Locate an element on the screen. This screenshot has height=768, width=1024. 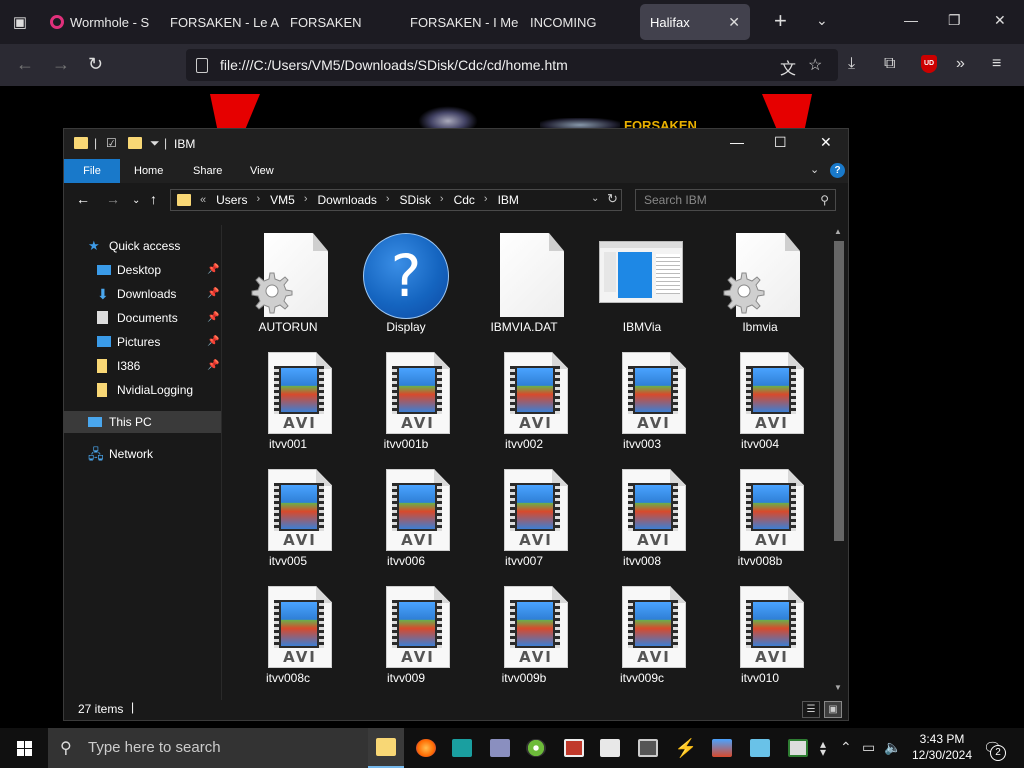
box-app-icon is located at coordinates (500, 748).